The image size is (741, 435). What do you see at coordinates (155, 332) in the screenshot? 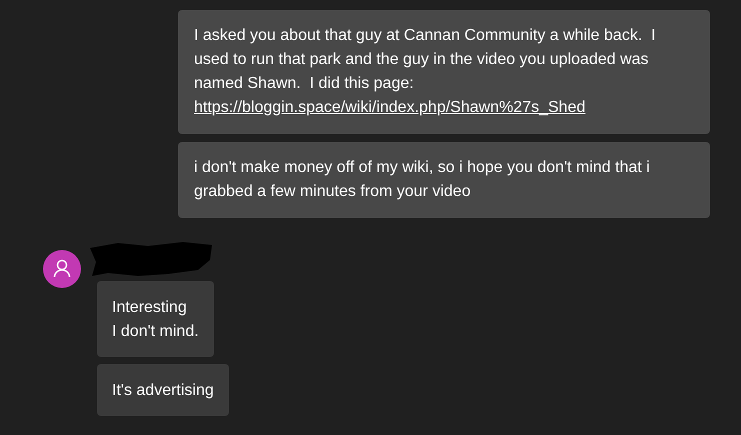
I see `message-text: I don't mind.` at bounding box center [155, 332].